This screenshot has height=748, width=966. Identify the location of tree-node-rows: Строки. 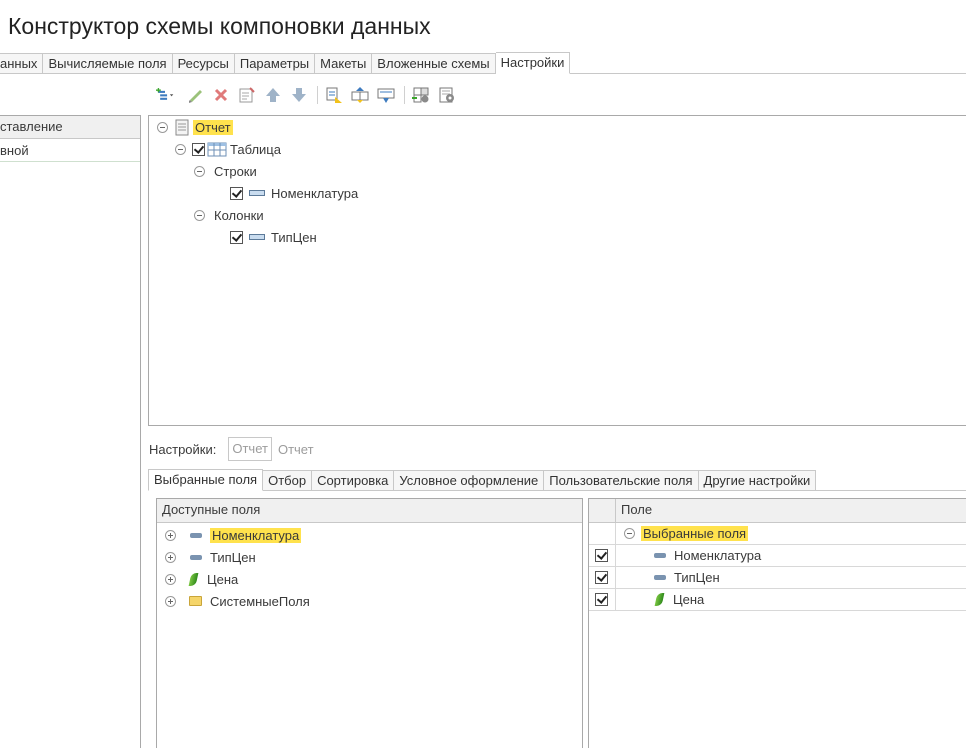
(225, 171).